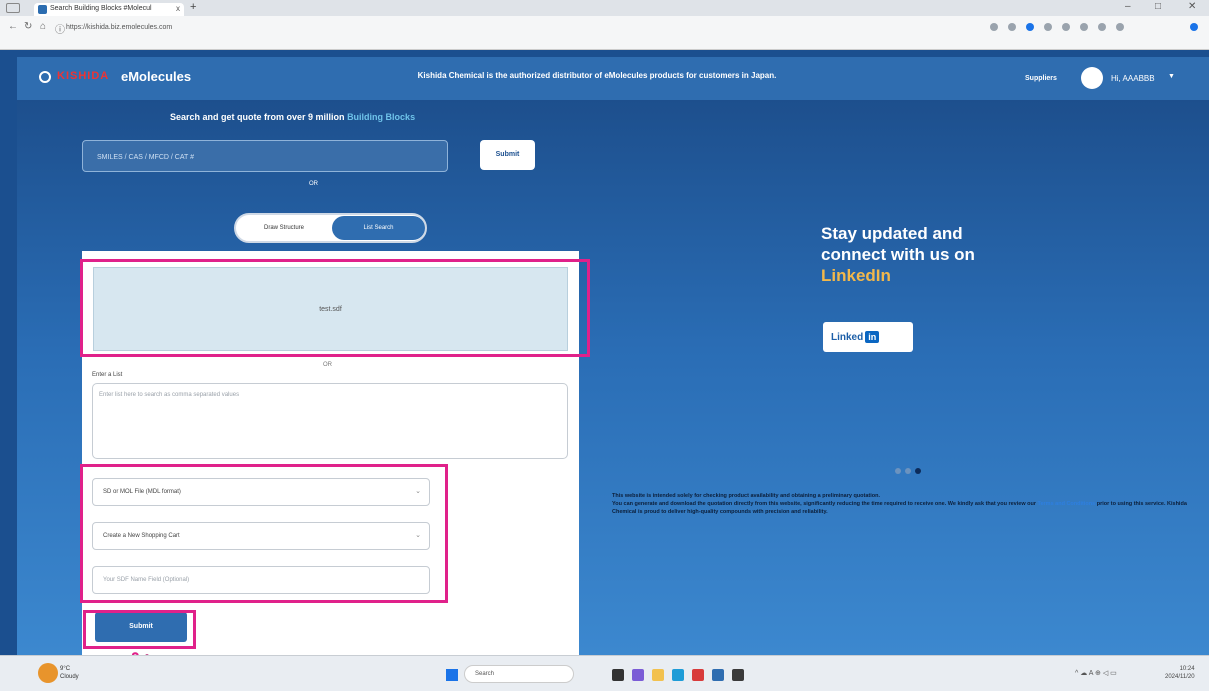 Image resolution: width=1209 pixels, height=691 pixels. What do you see at coordinates (48, 673) in the screenshot?
I see `weather-icon` at bounding box center [48, 673].